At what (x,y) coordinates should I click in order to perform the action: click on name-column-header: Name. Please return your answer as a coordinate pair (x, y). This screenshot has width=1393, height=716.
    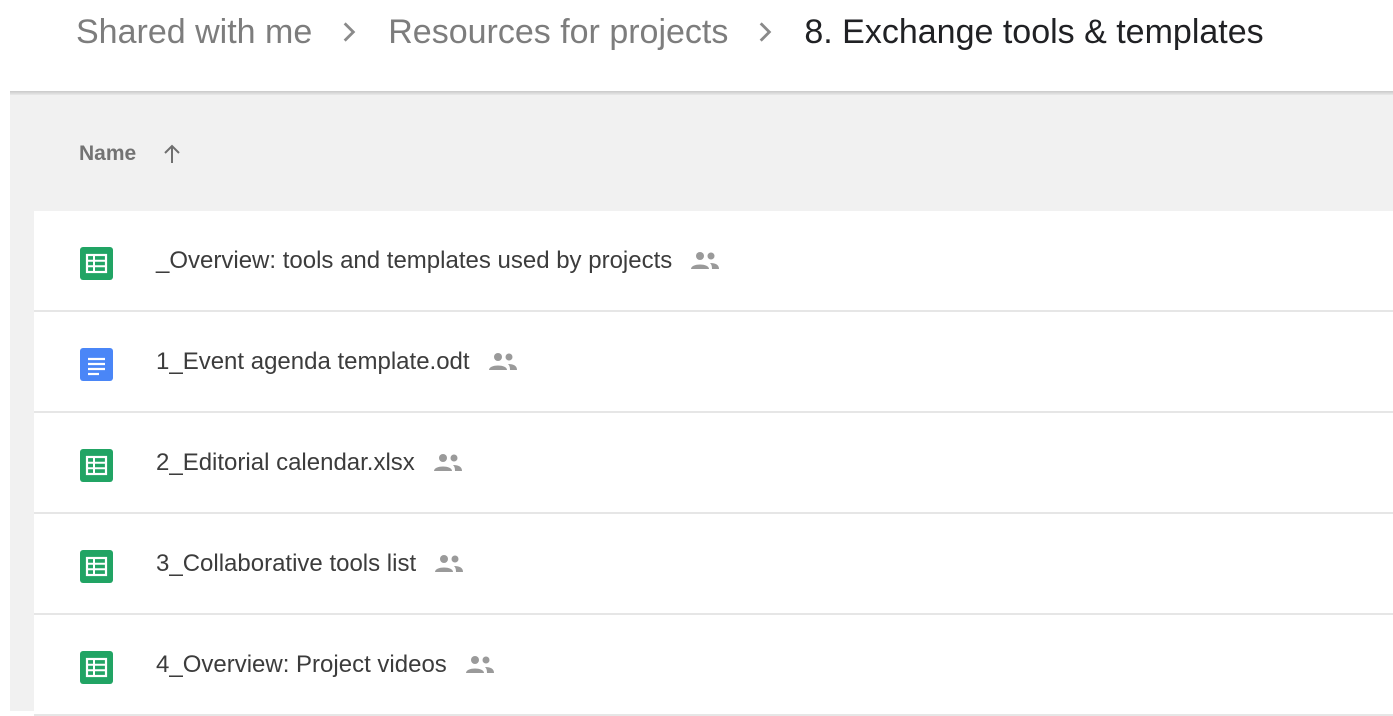
    Looking at the image, I should click on (131, 154).